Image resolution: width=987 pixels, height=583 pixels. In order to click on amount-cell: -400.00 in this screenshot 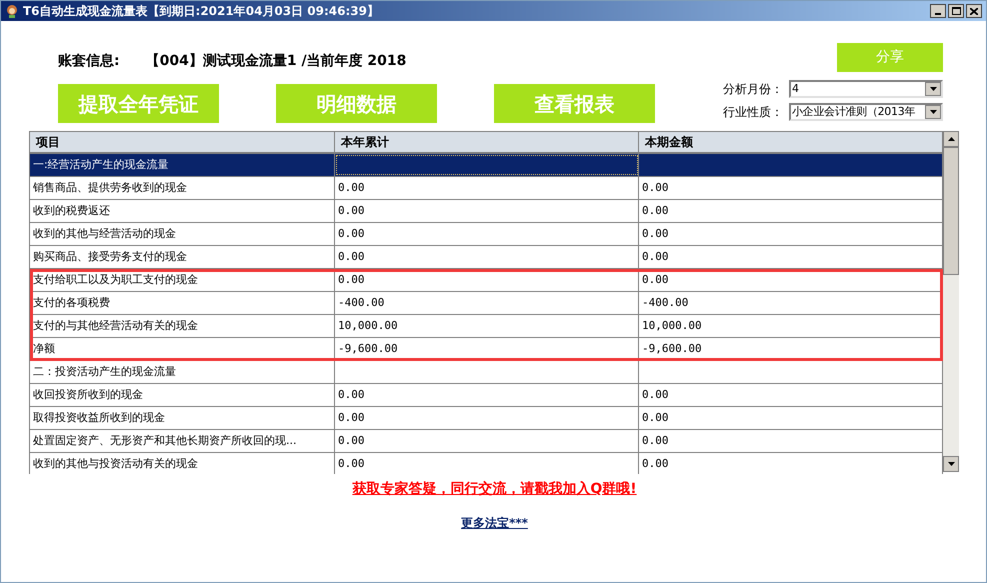, I will do `click(487, 303)`.